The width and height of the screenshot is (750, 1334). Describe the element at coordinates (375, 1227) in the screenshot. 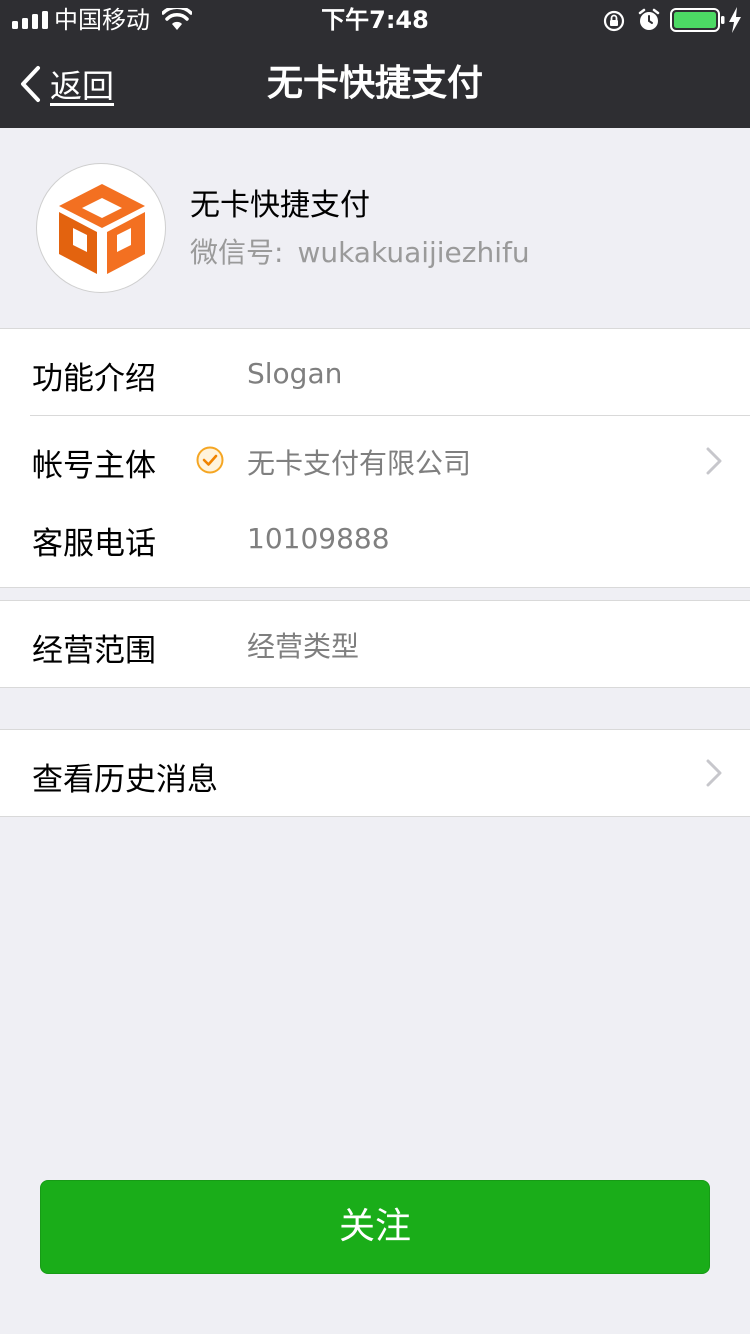

I see `follow-button: 关注` at that location.